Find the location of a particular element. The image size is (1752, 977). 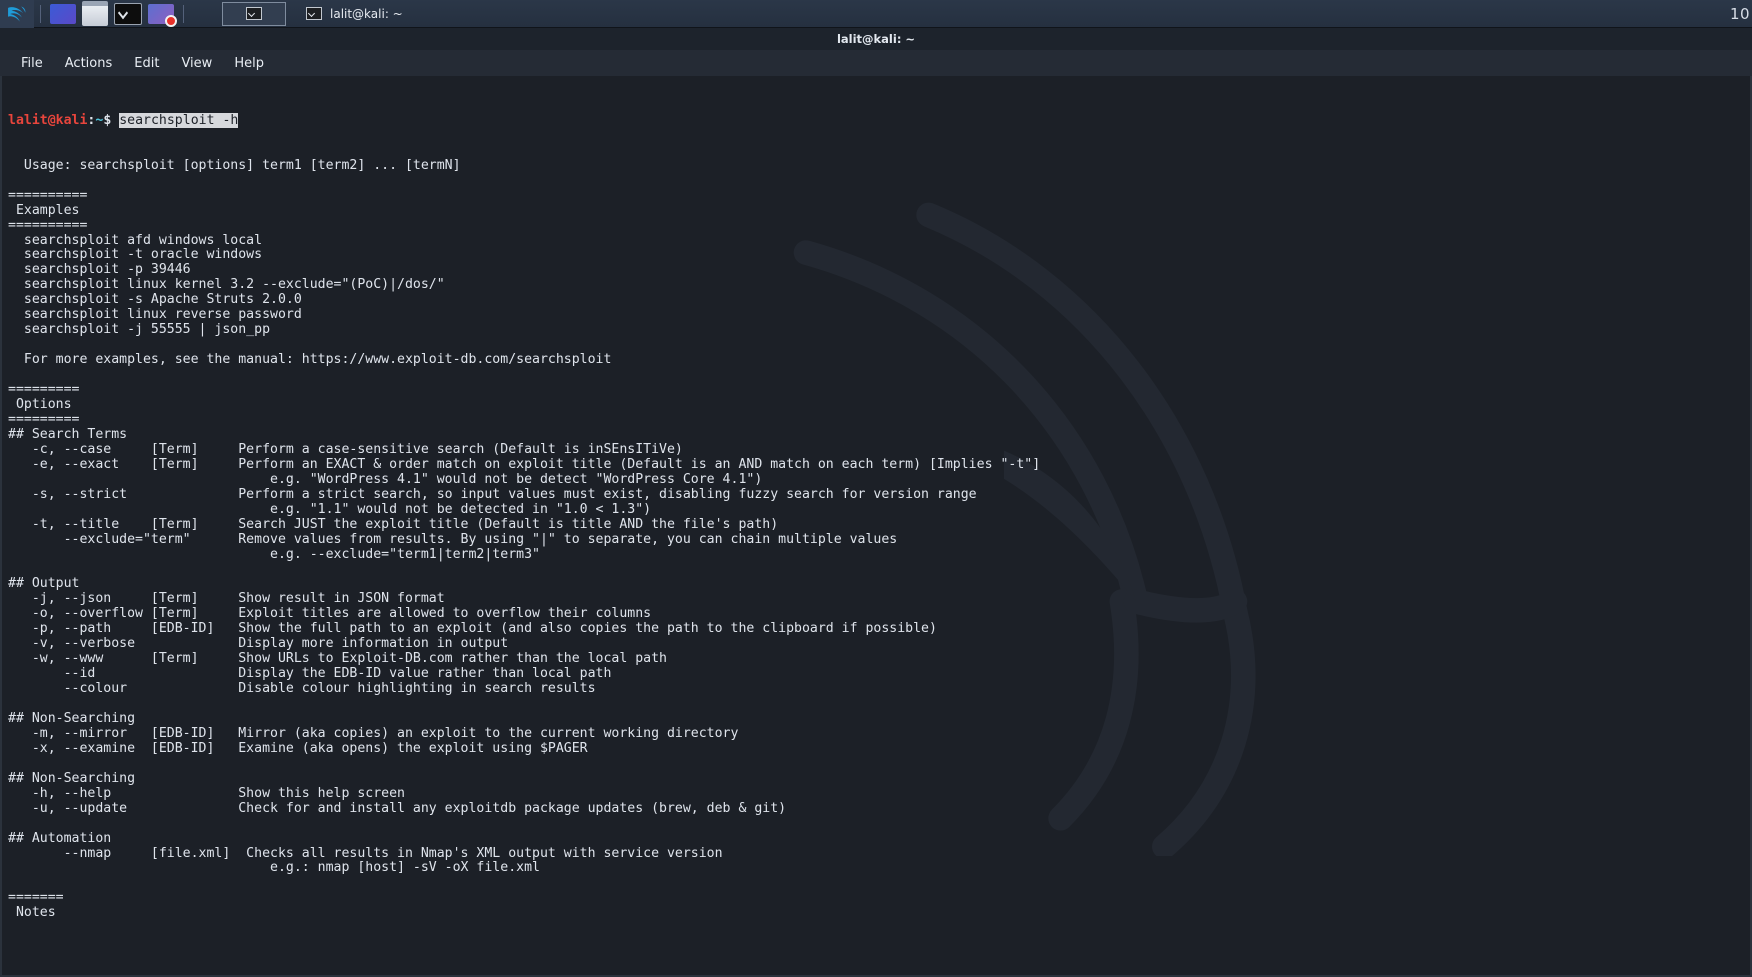

files-launcher is located at coordinates (95, 13).